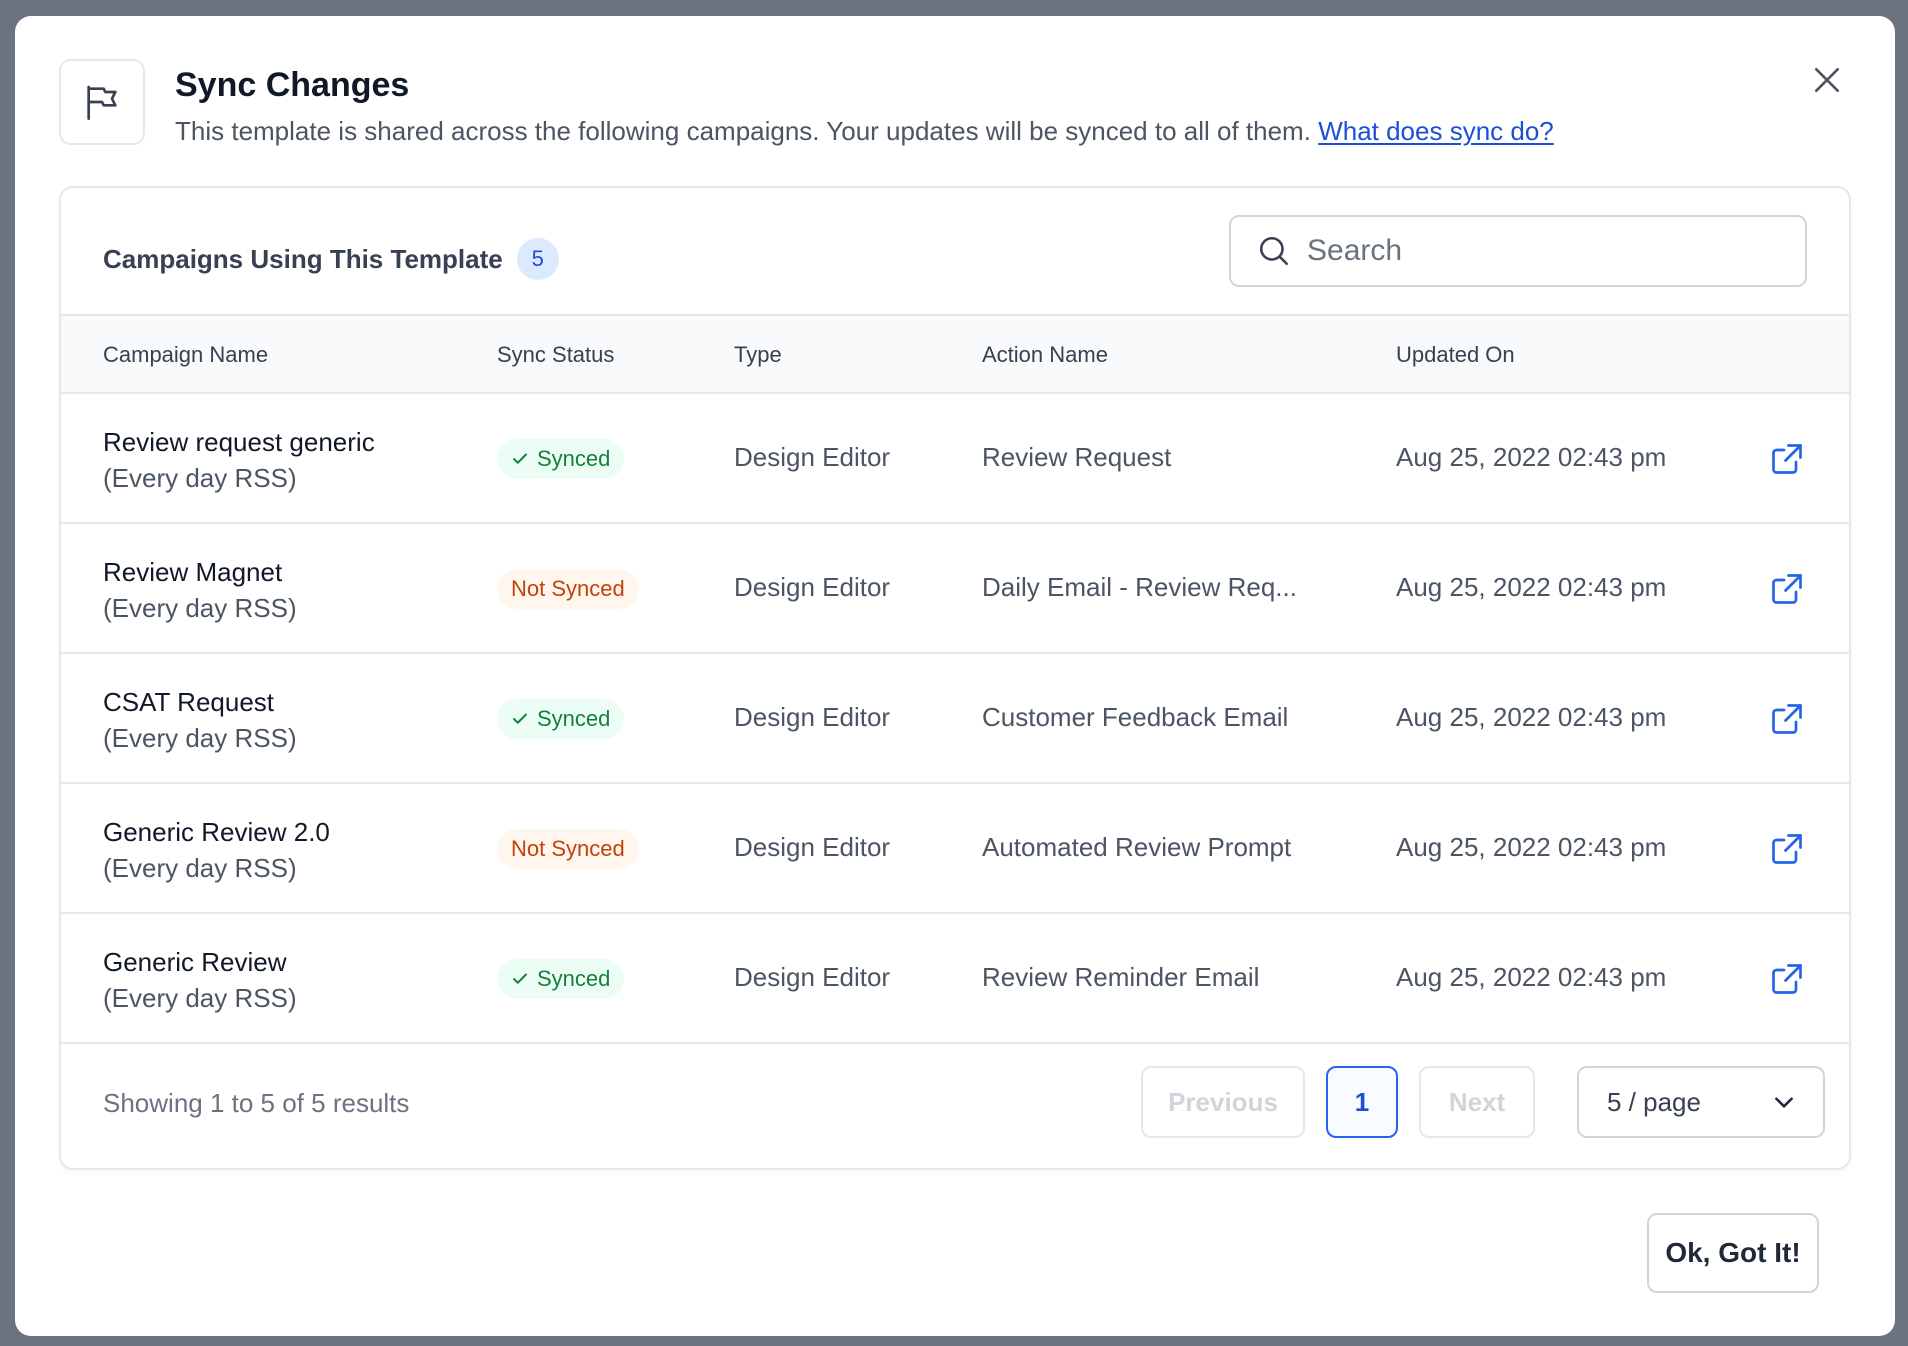 The height and width of the screenshot is (1346, 1908). I want to click on column-header-campaign-name: Campaign Name, so click(186, 354).